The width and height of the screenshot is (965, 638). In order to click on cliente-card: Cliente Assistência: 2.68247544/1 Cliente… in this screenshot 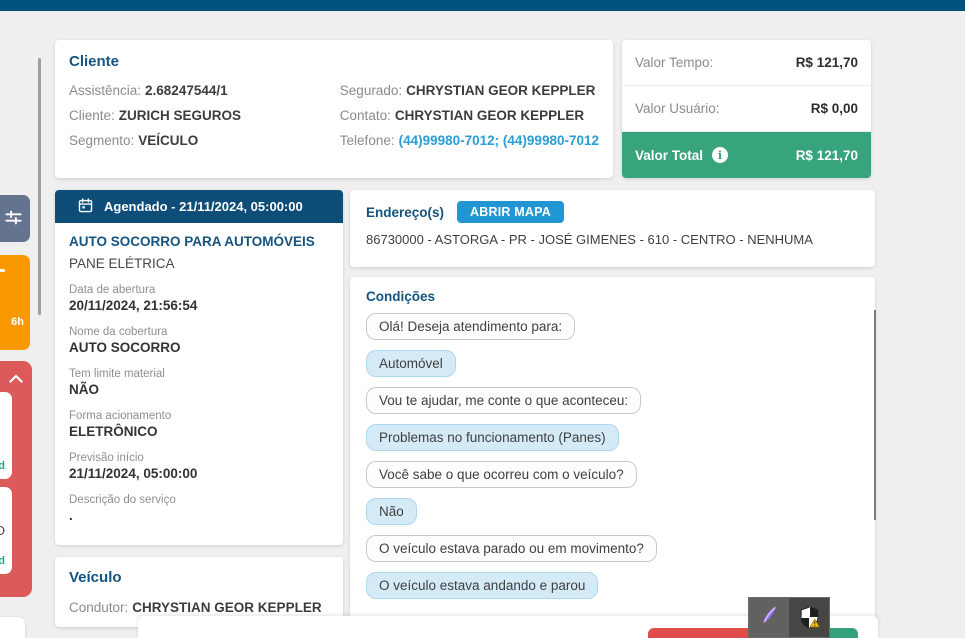, I will do `click(334, 109)`.